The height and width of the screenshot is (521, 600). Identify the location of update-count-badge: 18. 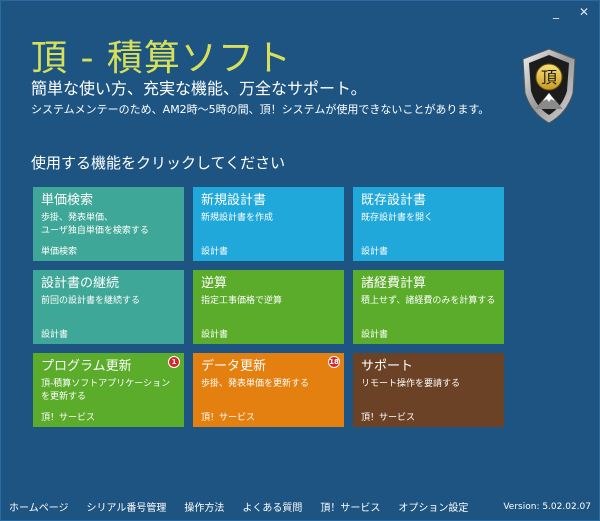
(334, 362).